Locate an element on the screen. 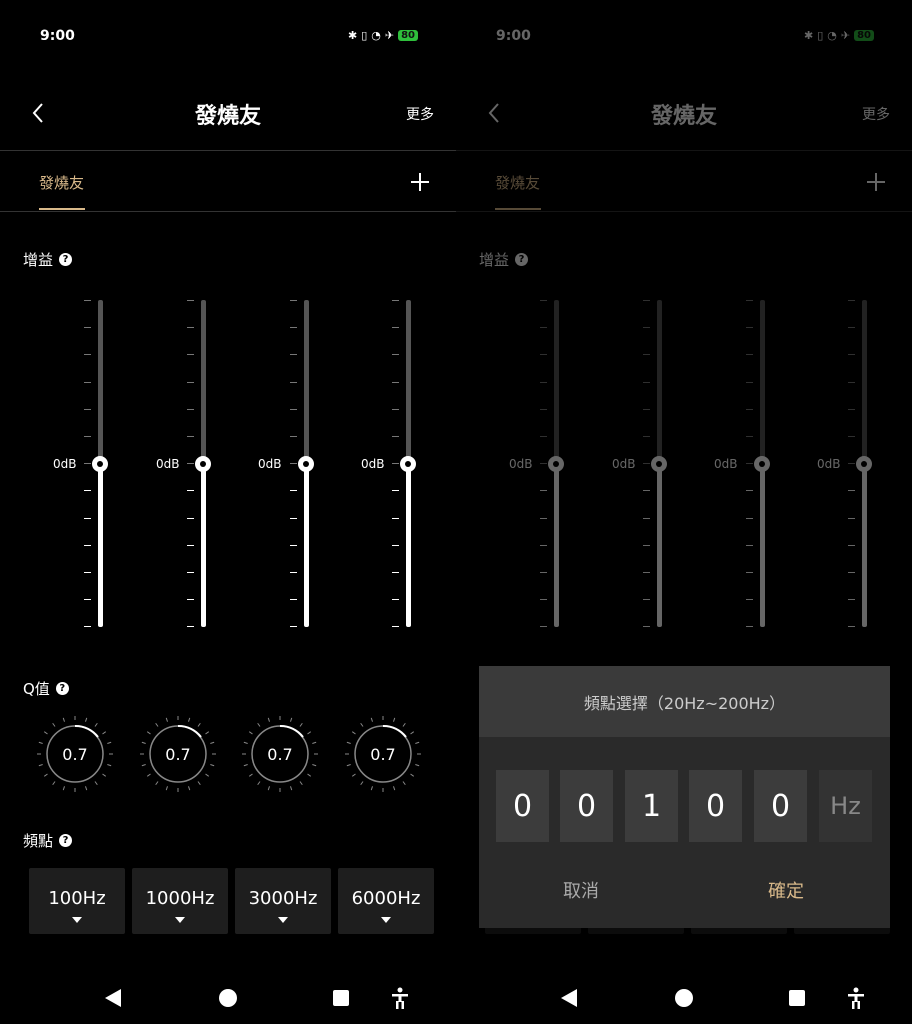 This screenshot has width=912, height=1024. gain-label: 增益 is located at coordinates (38, 260).